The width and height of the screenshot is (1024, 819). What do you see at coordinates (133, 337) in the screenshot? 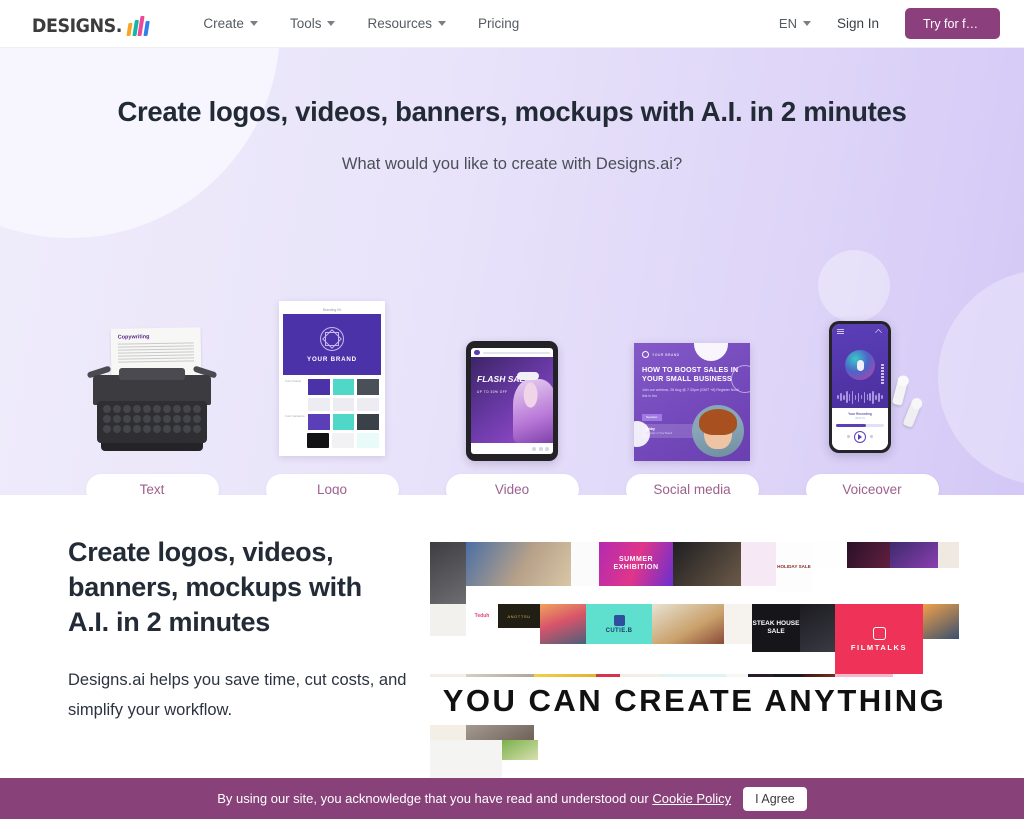
I see `typewriter-paper-title: Copywriting` at bounding box center [133, 337].